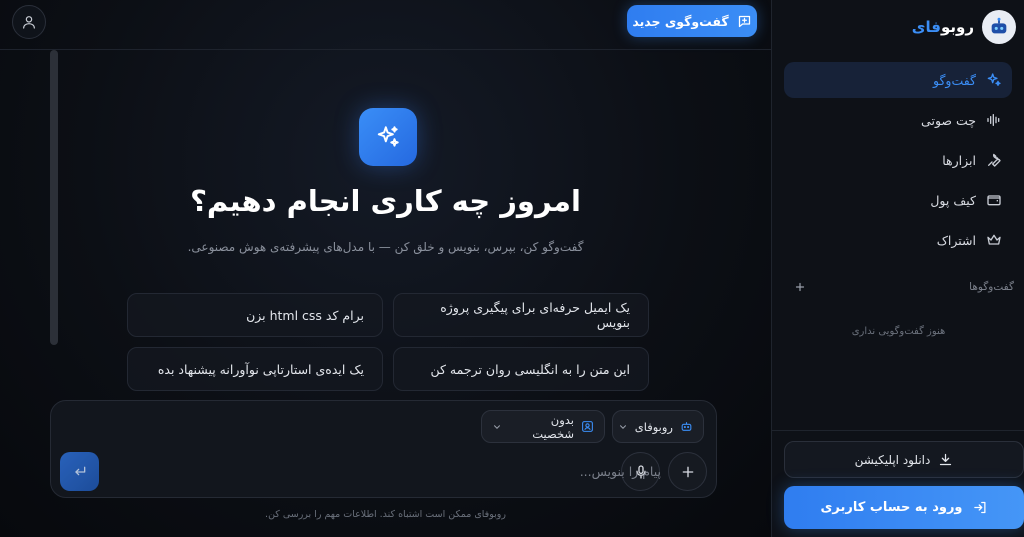 This screenshot has height=537, width=1024. What do you see at coordinates (956, 240) in the screenshot?
I see `sidebar-item-label: اشتراک` at bounding box center [956, 240].